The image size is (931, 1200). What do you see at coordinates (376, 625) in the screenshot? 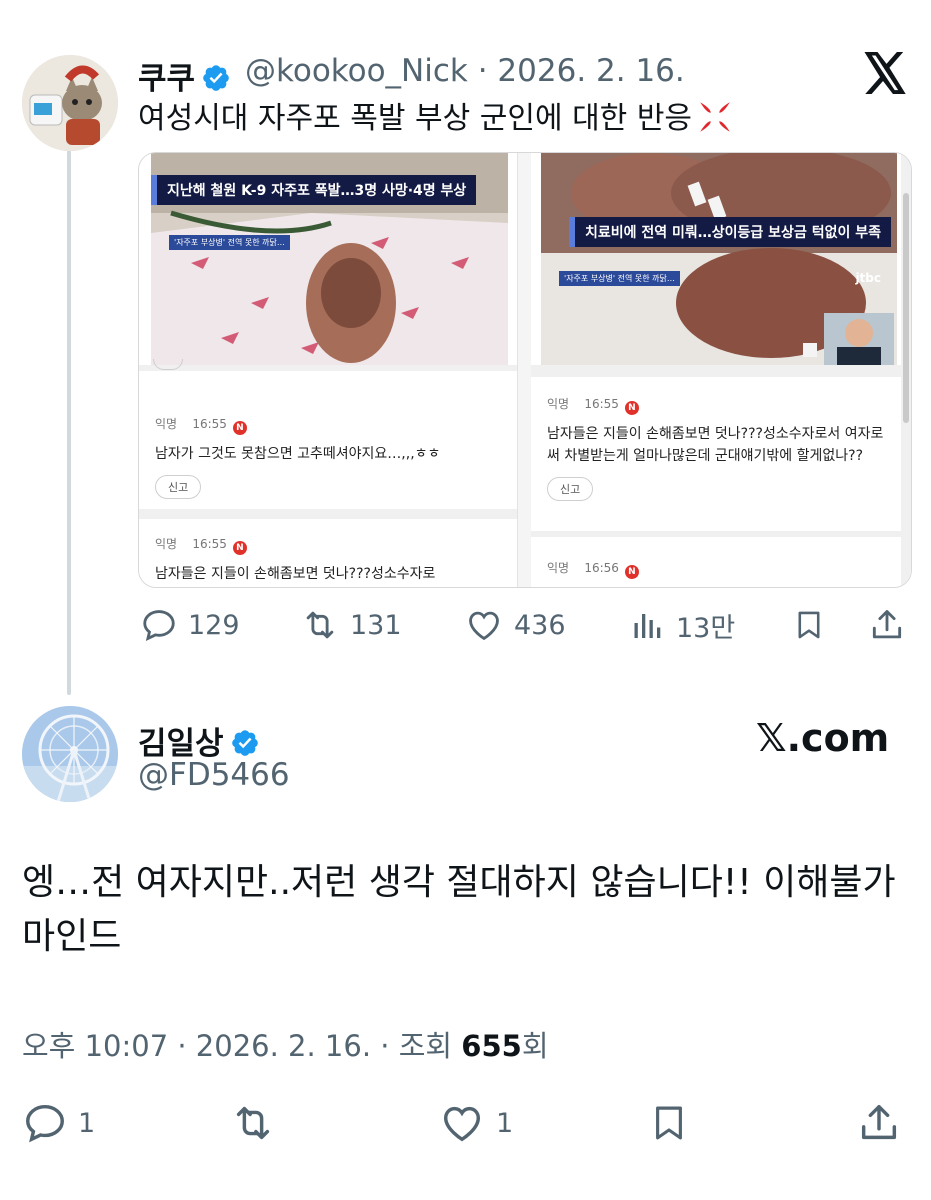
I see `repost-count: 131` at bounding box center [376, 625].